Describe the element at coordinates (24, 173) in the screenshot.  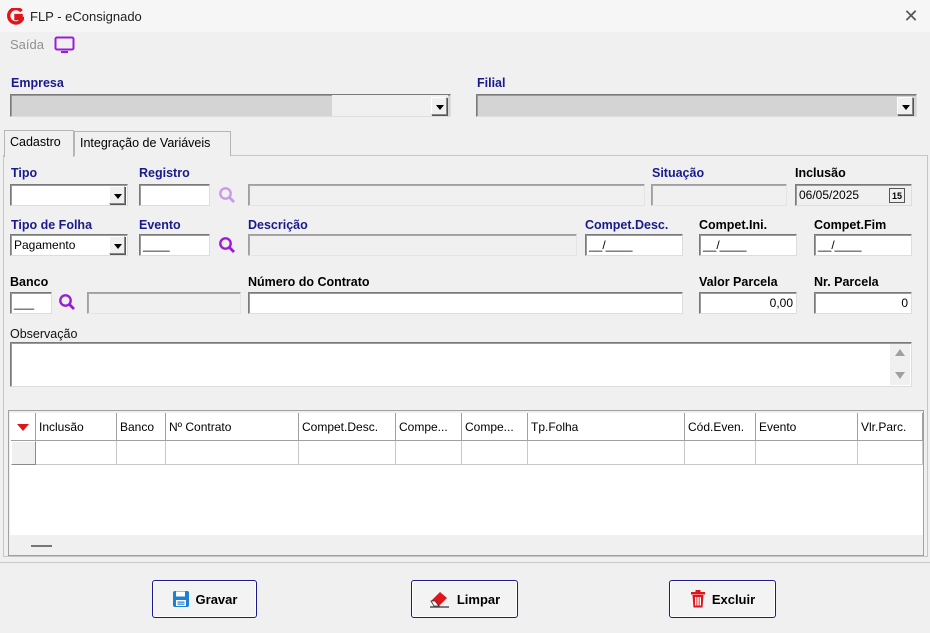
I see `tipo-label: Tipo` at that location.